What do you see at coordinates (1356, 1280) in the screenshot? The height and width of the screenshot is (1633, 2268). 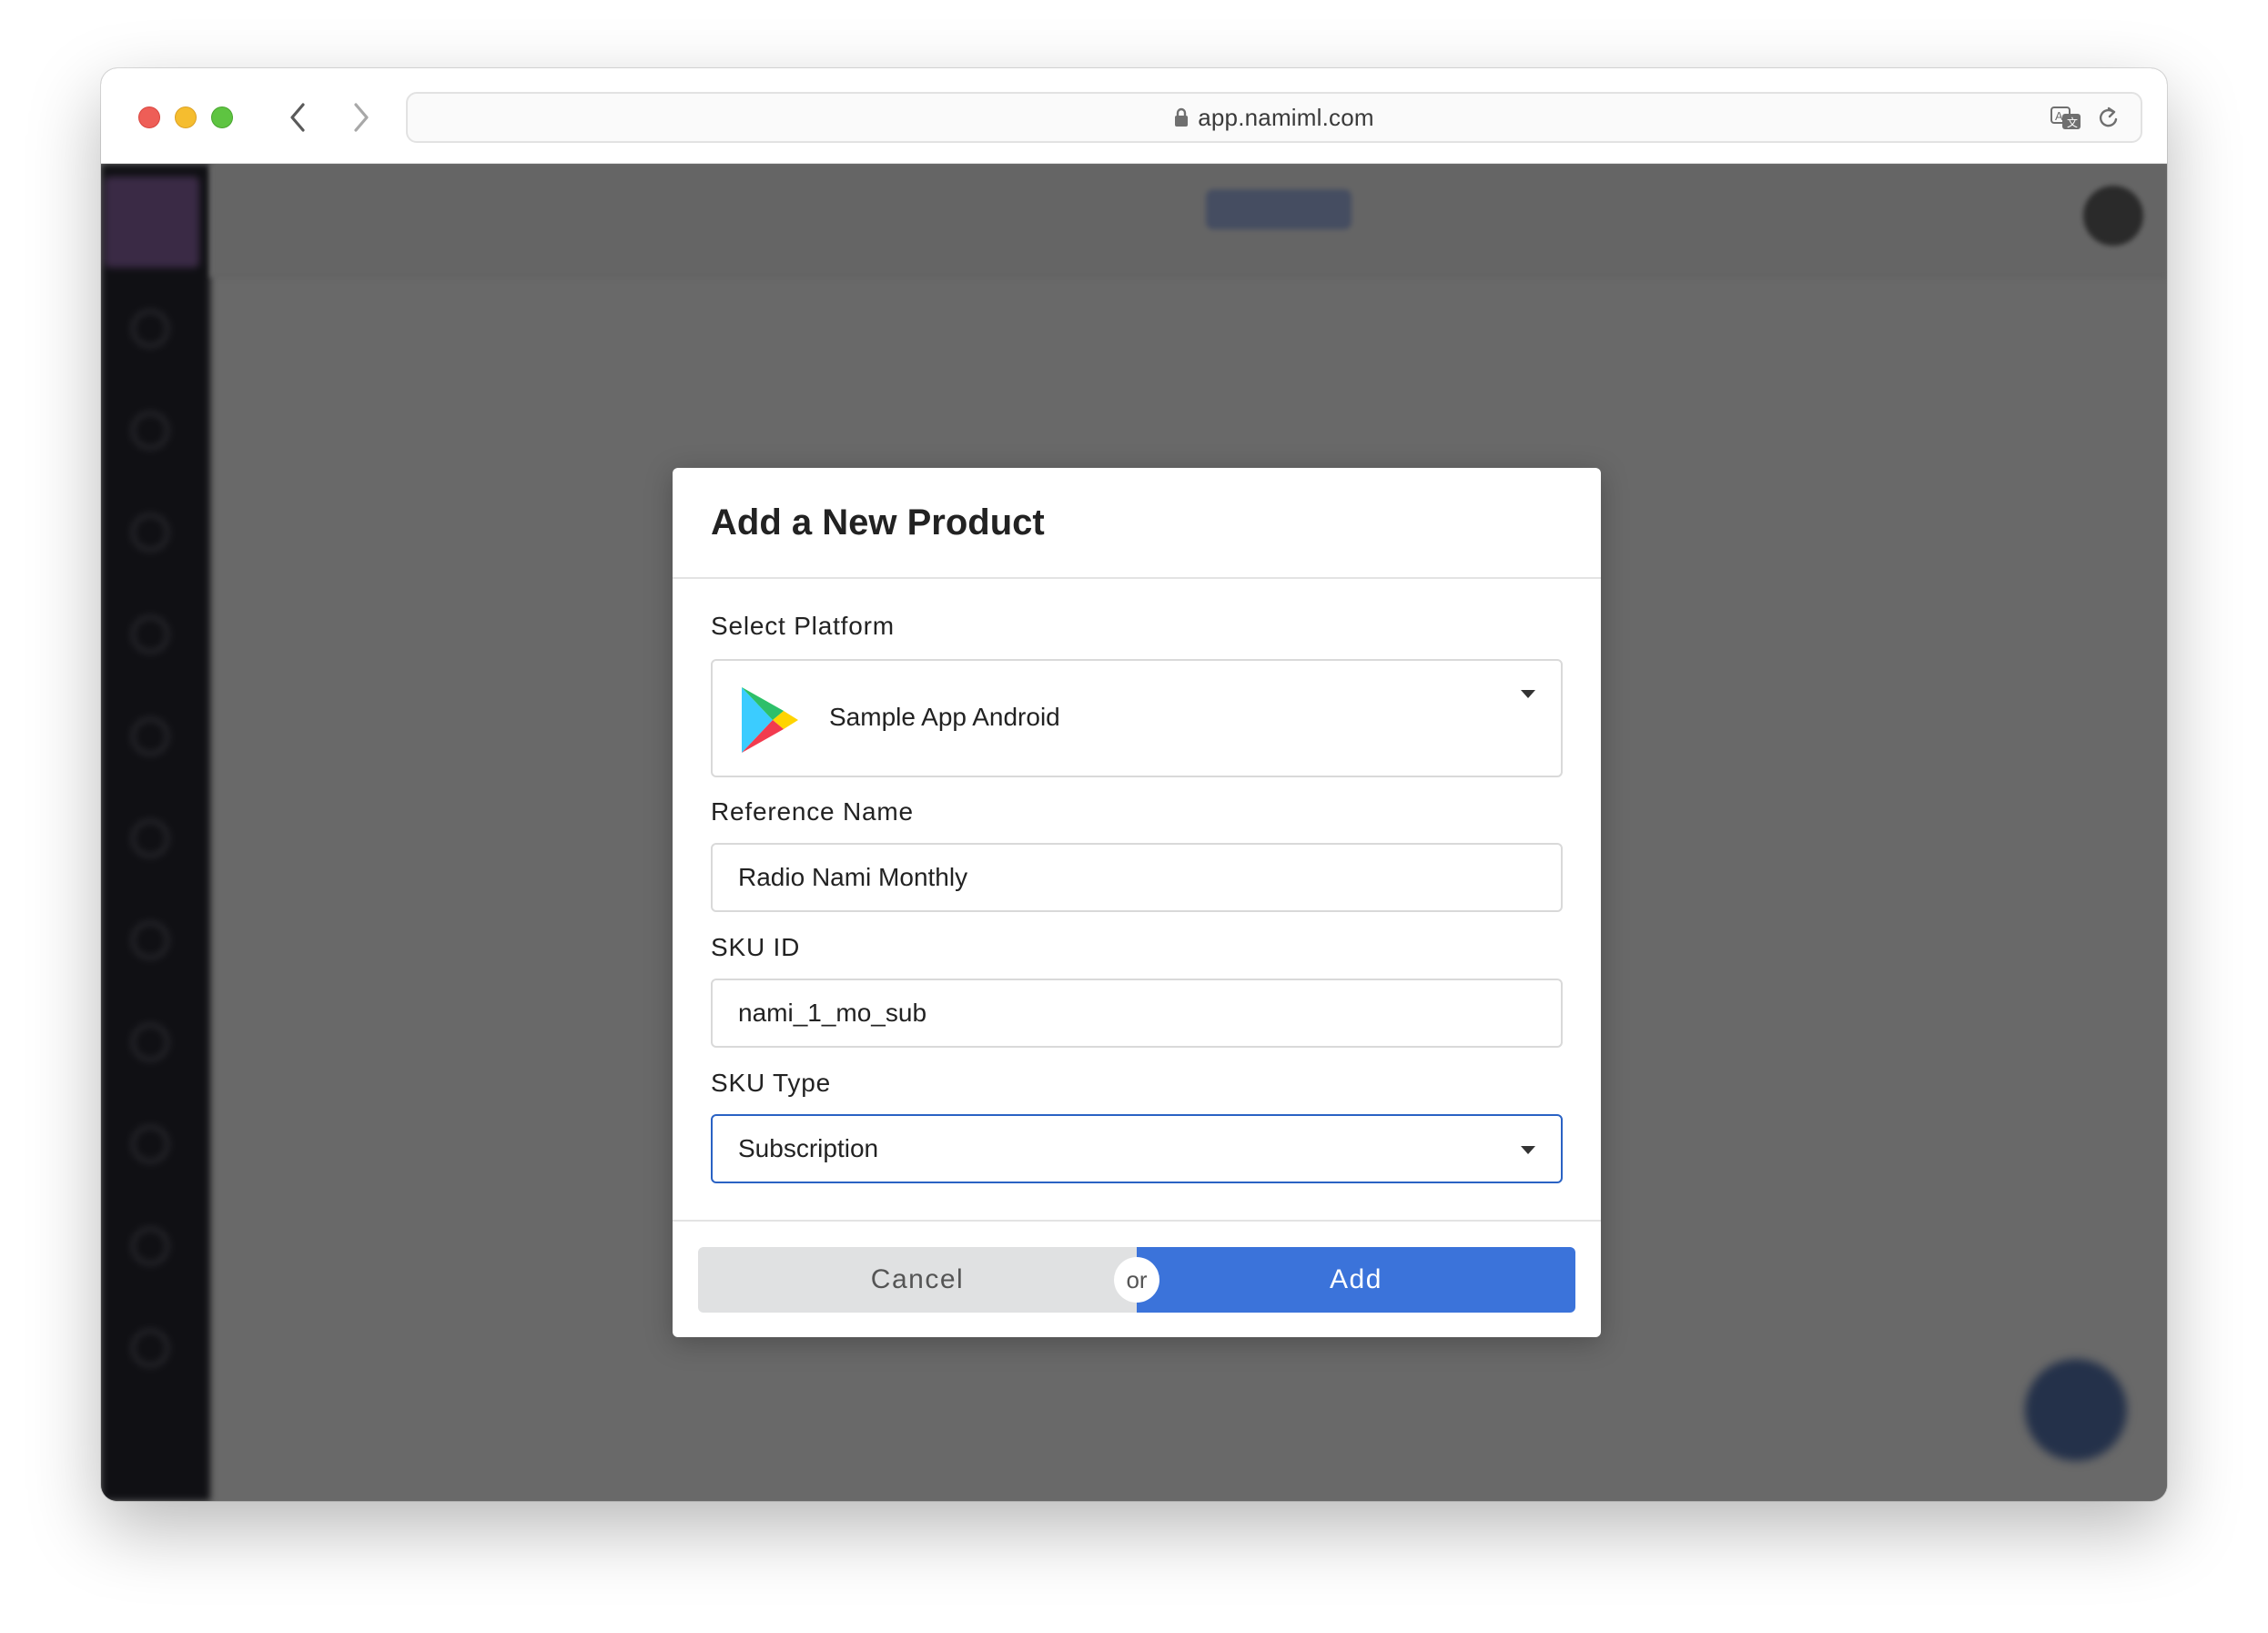 I see `add-button: Add` at bounding box center [1356, 1280].